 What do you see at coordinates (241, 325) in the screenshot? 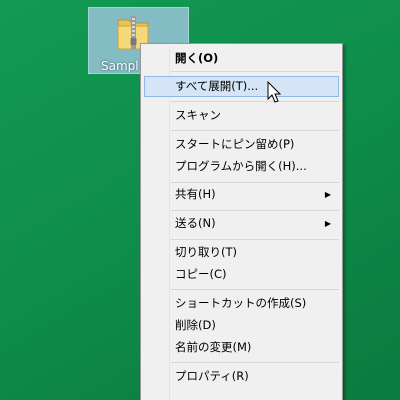
I see `menu-item-delete: 削除(D)` at bounding box center [241, 325].